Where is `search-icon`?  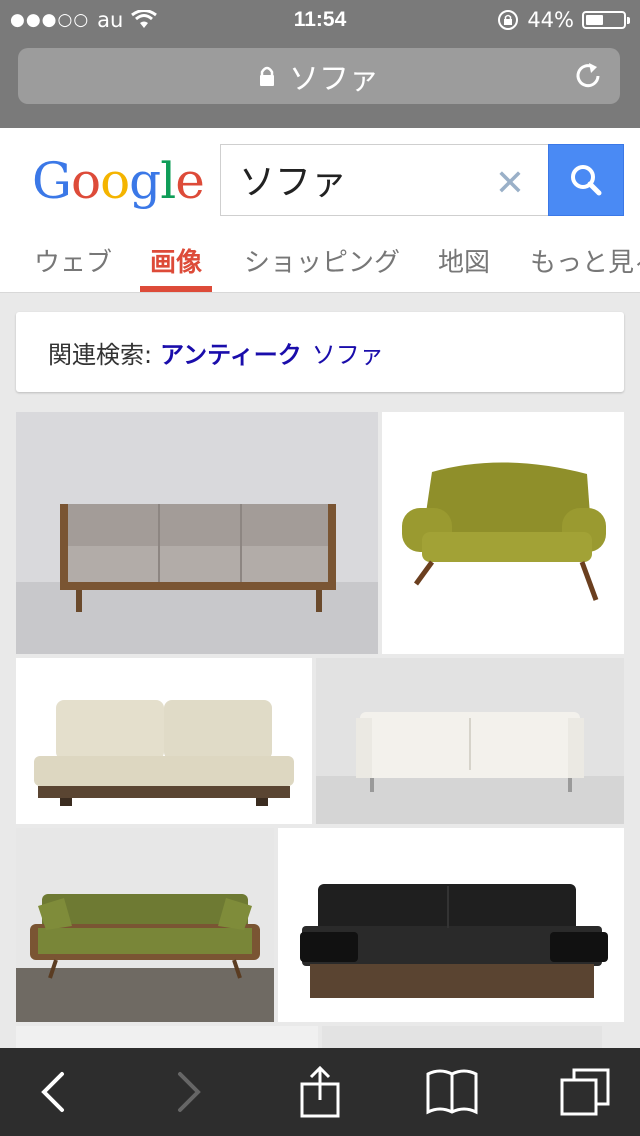 search-icon is located at coordinates (586, 180).